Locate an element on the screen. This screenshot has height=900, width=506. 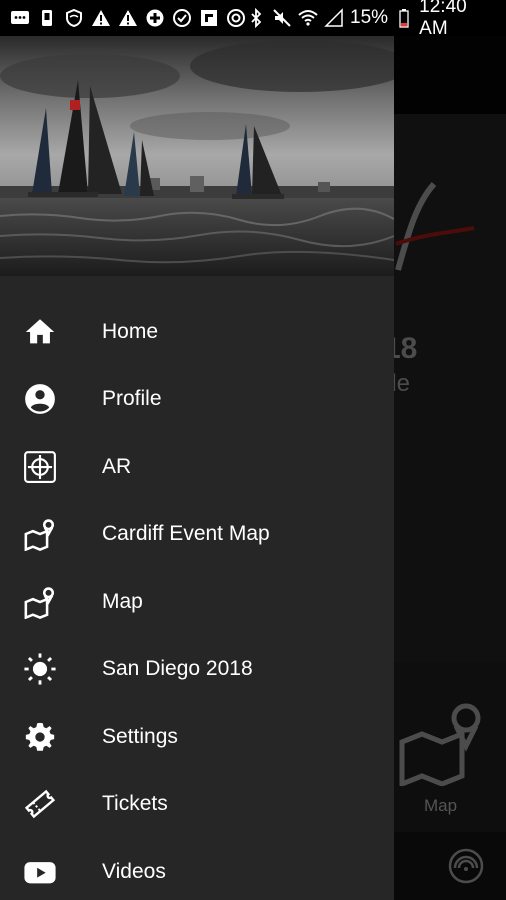
menu-item-label: Videos is located at coordinates (134, 871).